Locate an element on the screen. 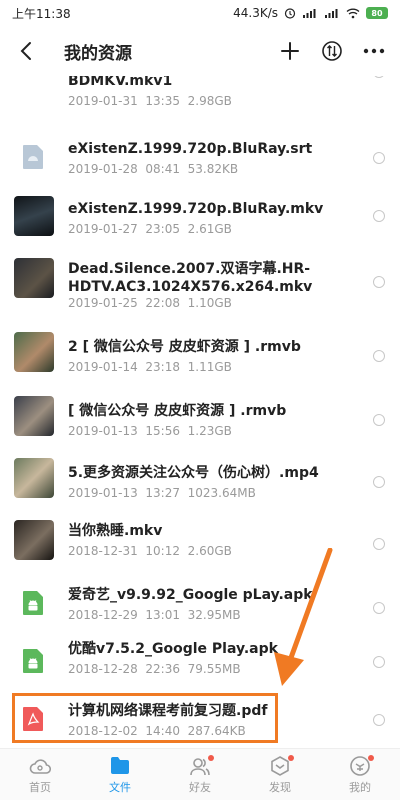 This screenshot has height=800, width=400. file-time: 23:18 is located at coordinates (162, 367).